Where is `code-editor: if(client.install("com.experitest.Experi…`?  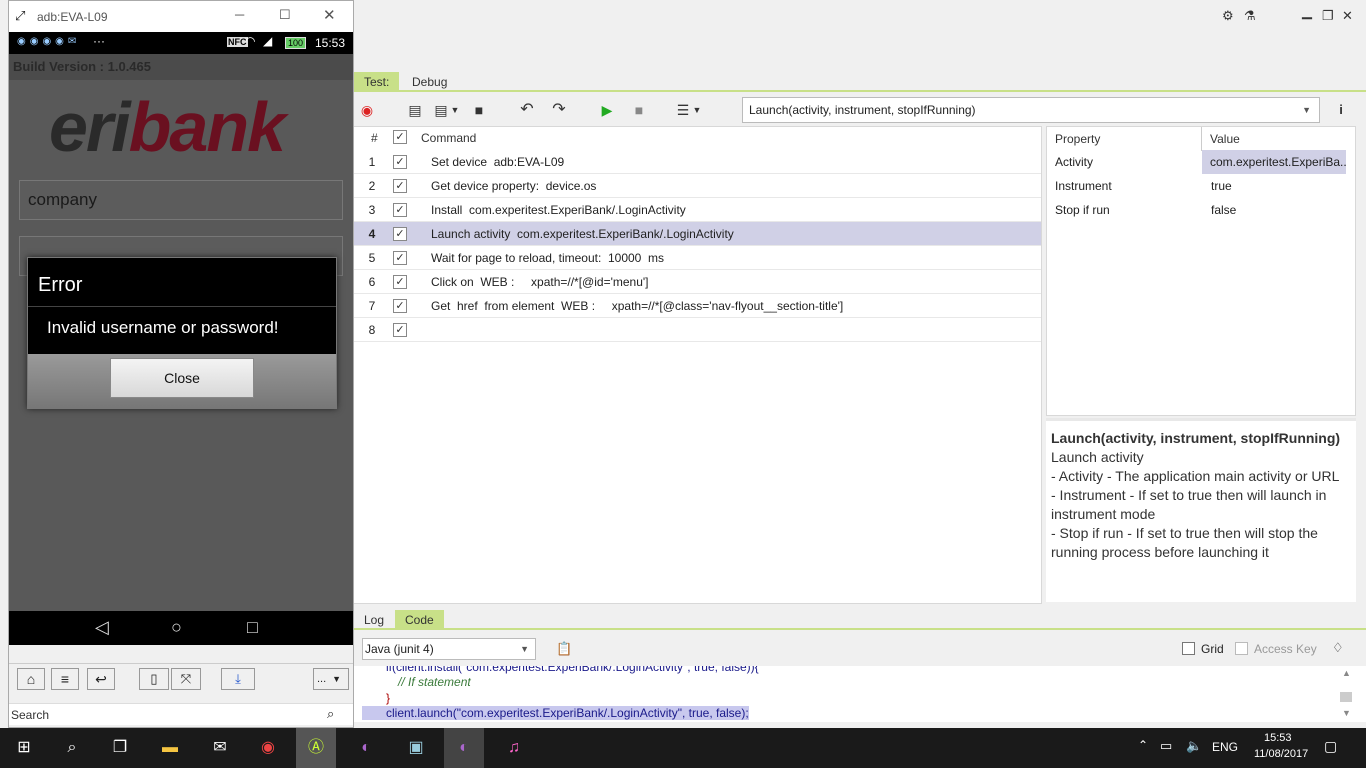 code-editor: if(client.install("com.experitest.Experi… is located at coordinates (859, 694).